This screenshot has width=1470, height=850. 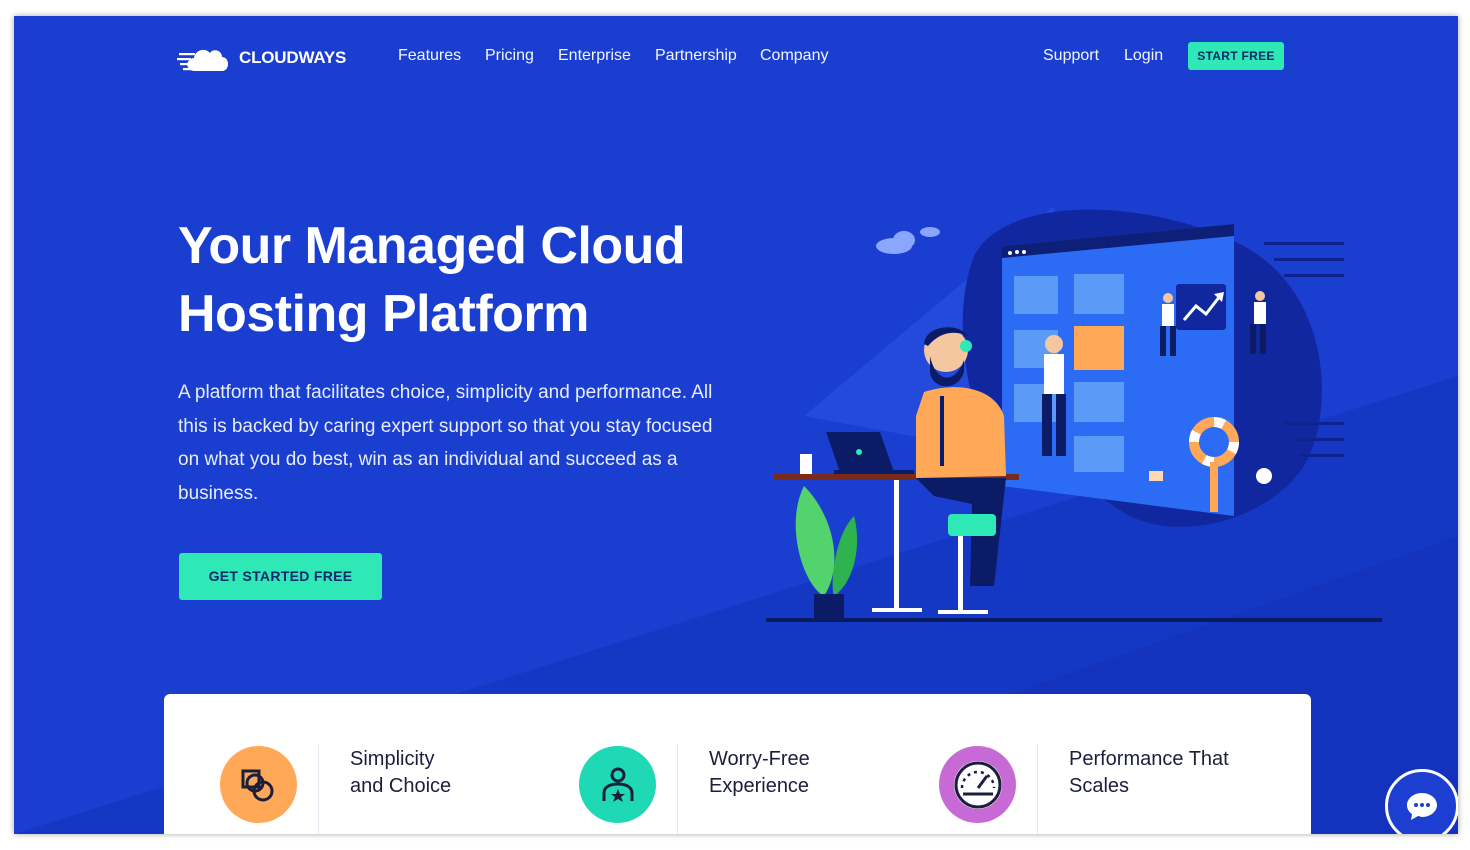 What do you see at coordinates (759, 759) in the screenshot?
I see `feature-title-line1: Worry-Free` at bounding box center [759, 759].